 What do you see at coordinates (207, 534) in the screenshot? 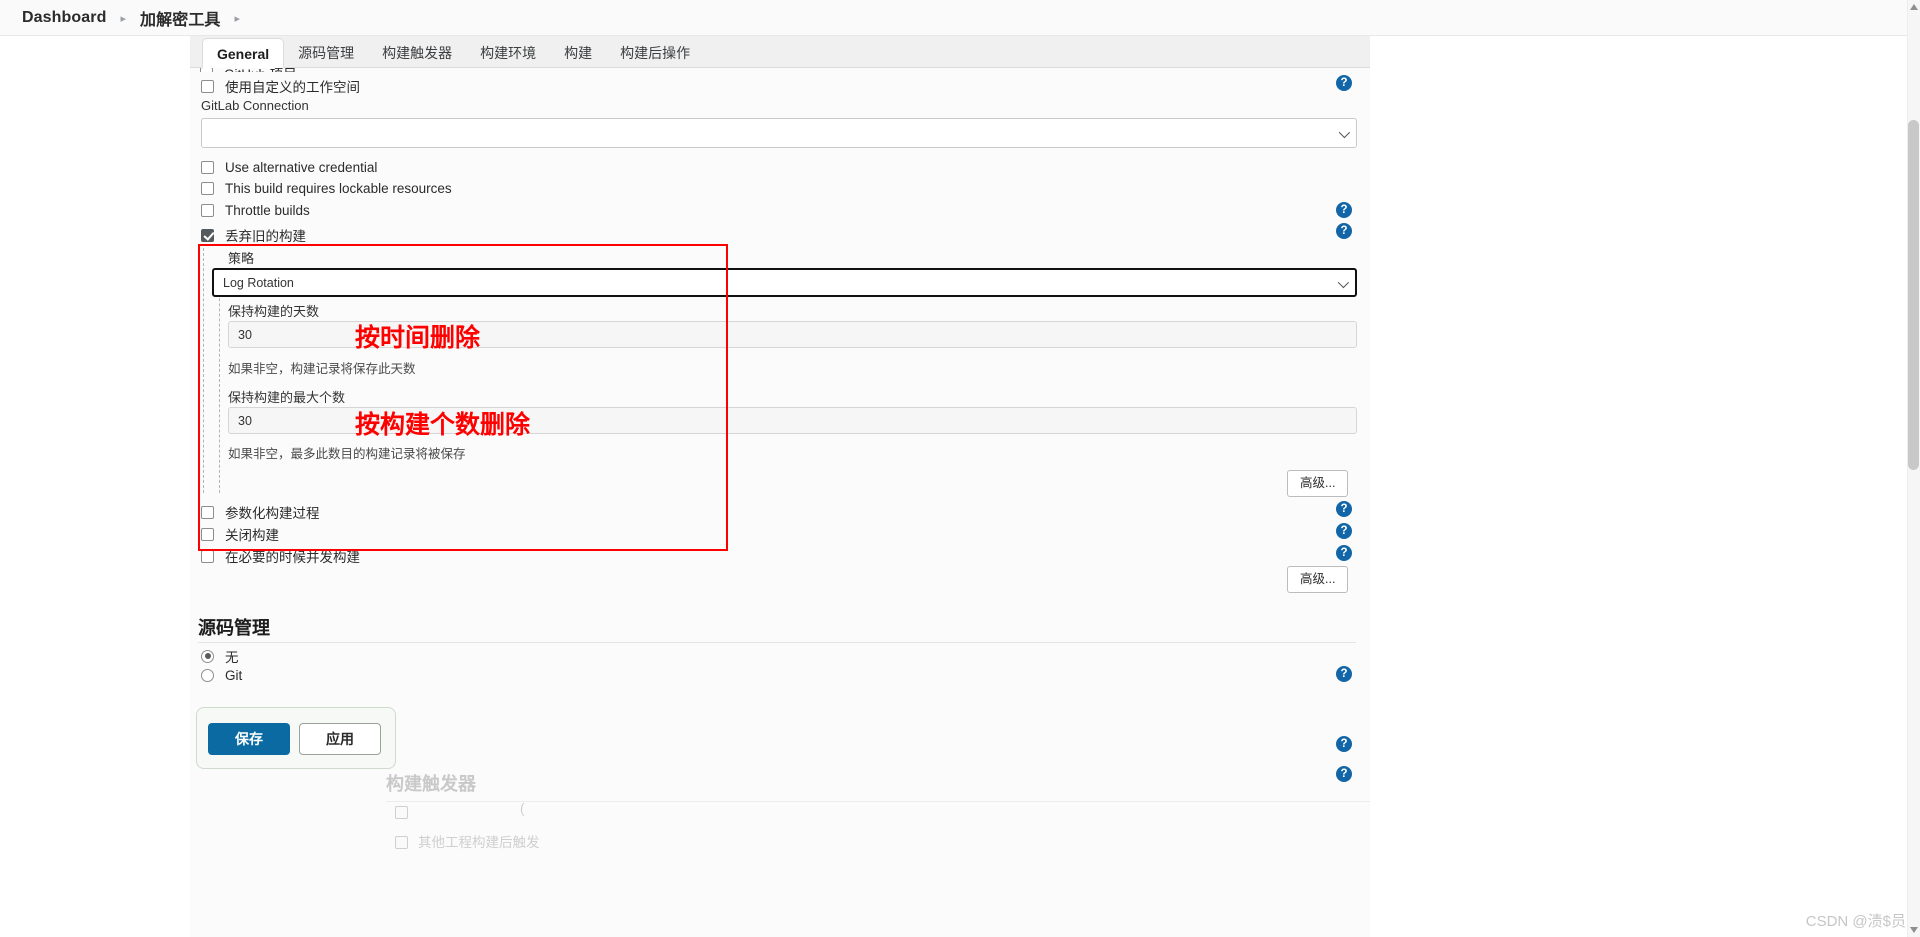
I see `disable-build-checkbox` at bounding box center [207, 534].